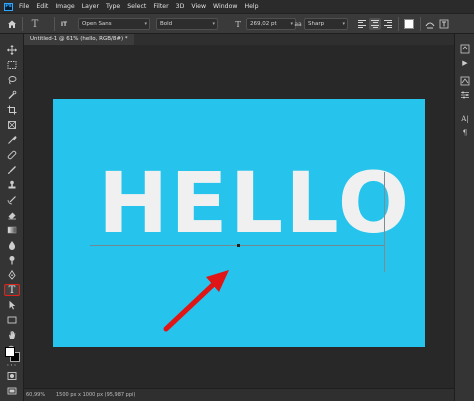 The width and height of the screenshot is (474, 401). Describe the element at coordinates (97, 24) in the screenshot. I see `font-family-value: Open Sans` at that location.